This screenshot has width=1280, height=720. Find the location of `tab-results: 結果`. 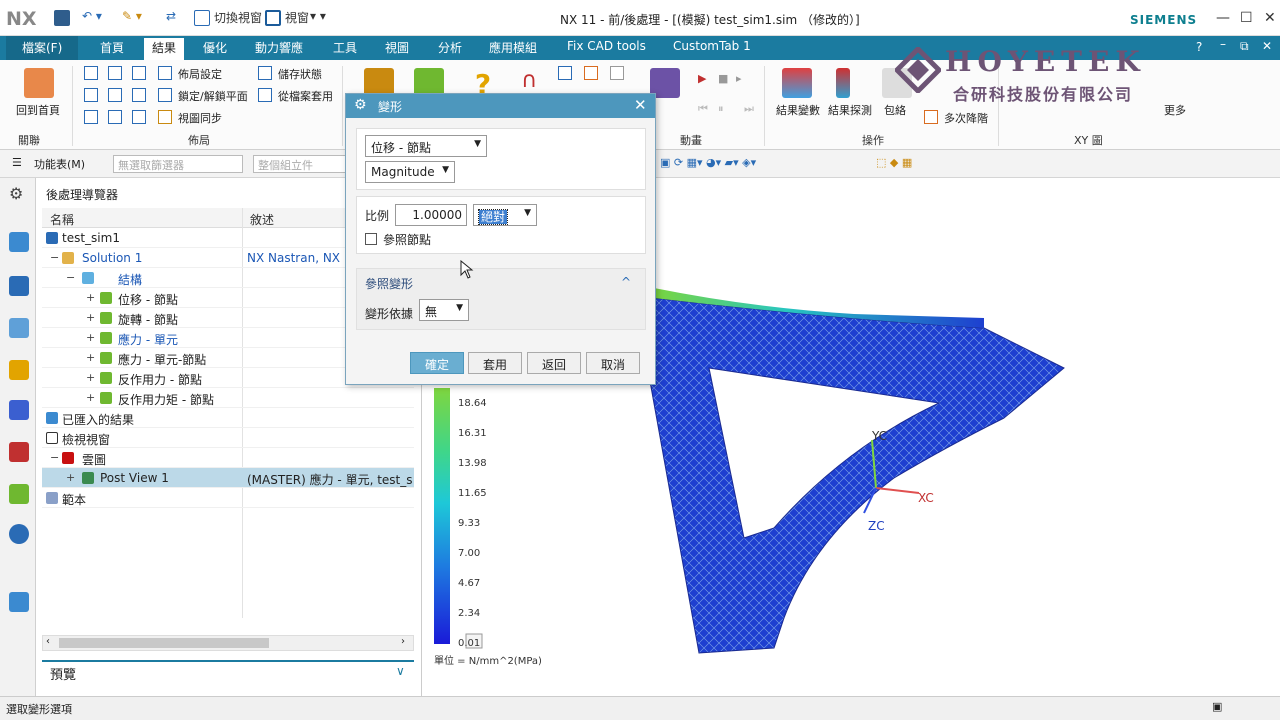

tab-results: 結果 is located at coordinates (164, 49).